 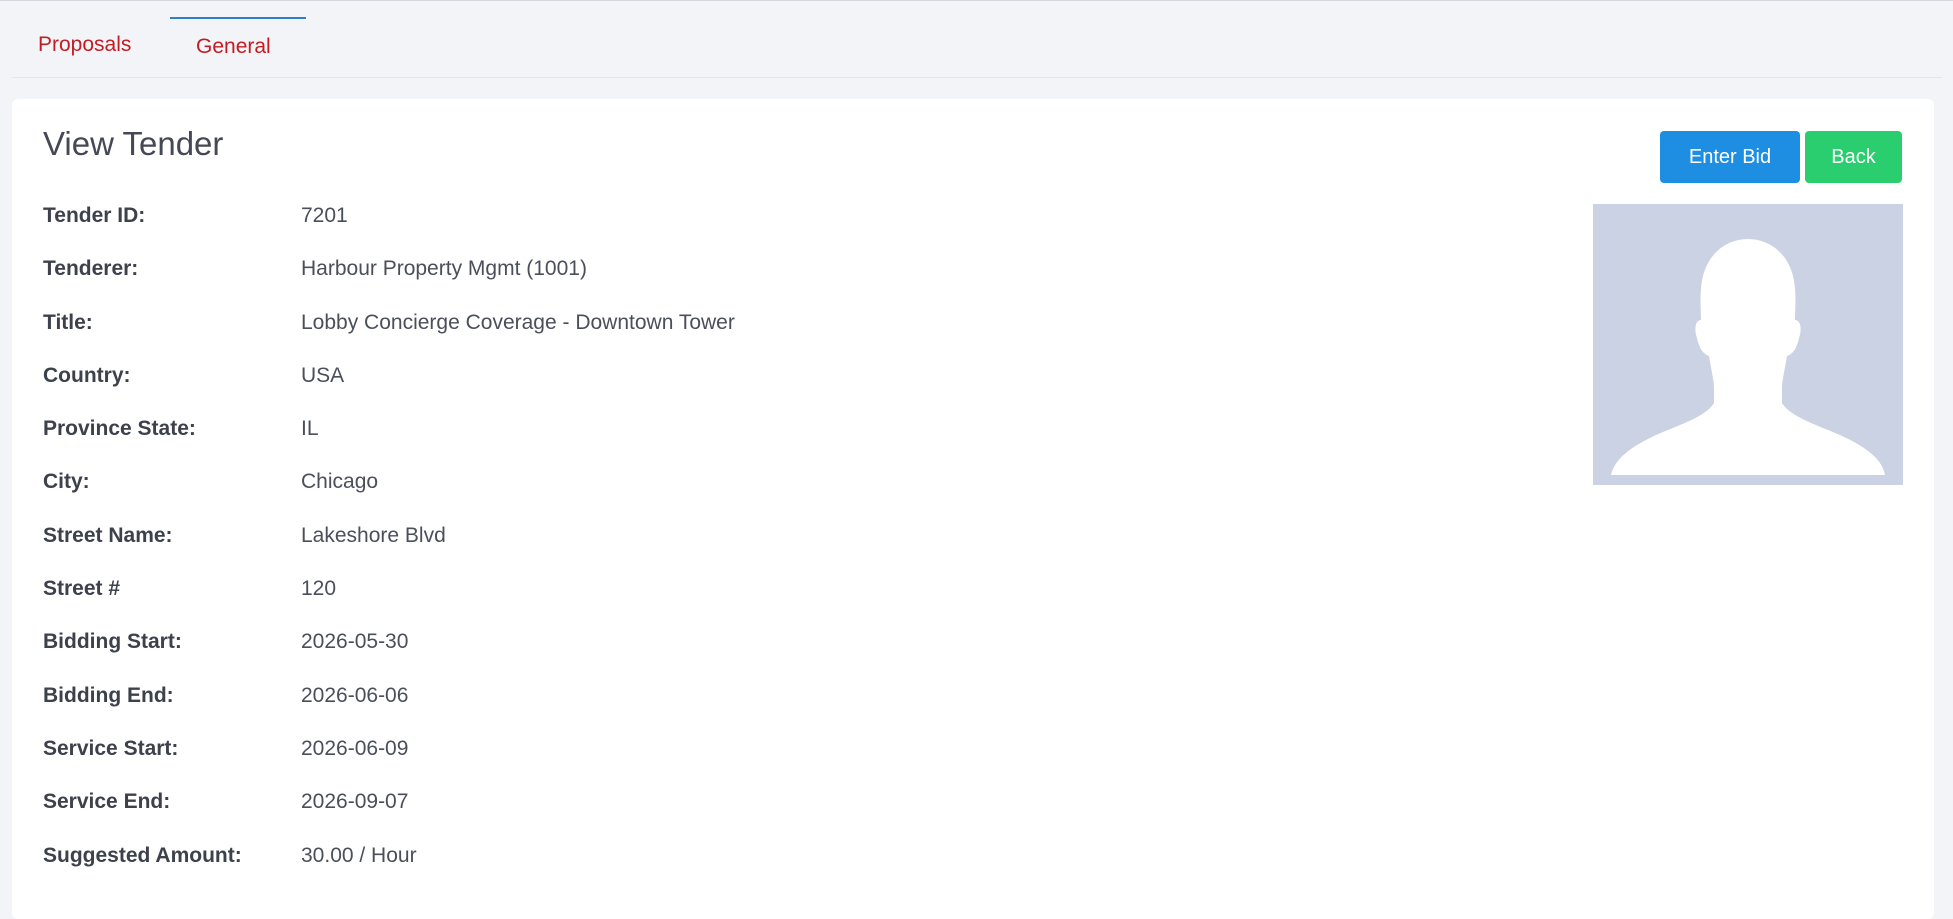 What do you see at coordinates (310, 429) in the screenshot?
I see `detail-value: IL` at bounding box center [310, 429].